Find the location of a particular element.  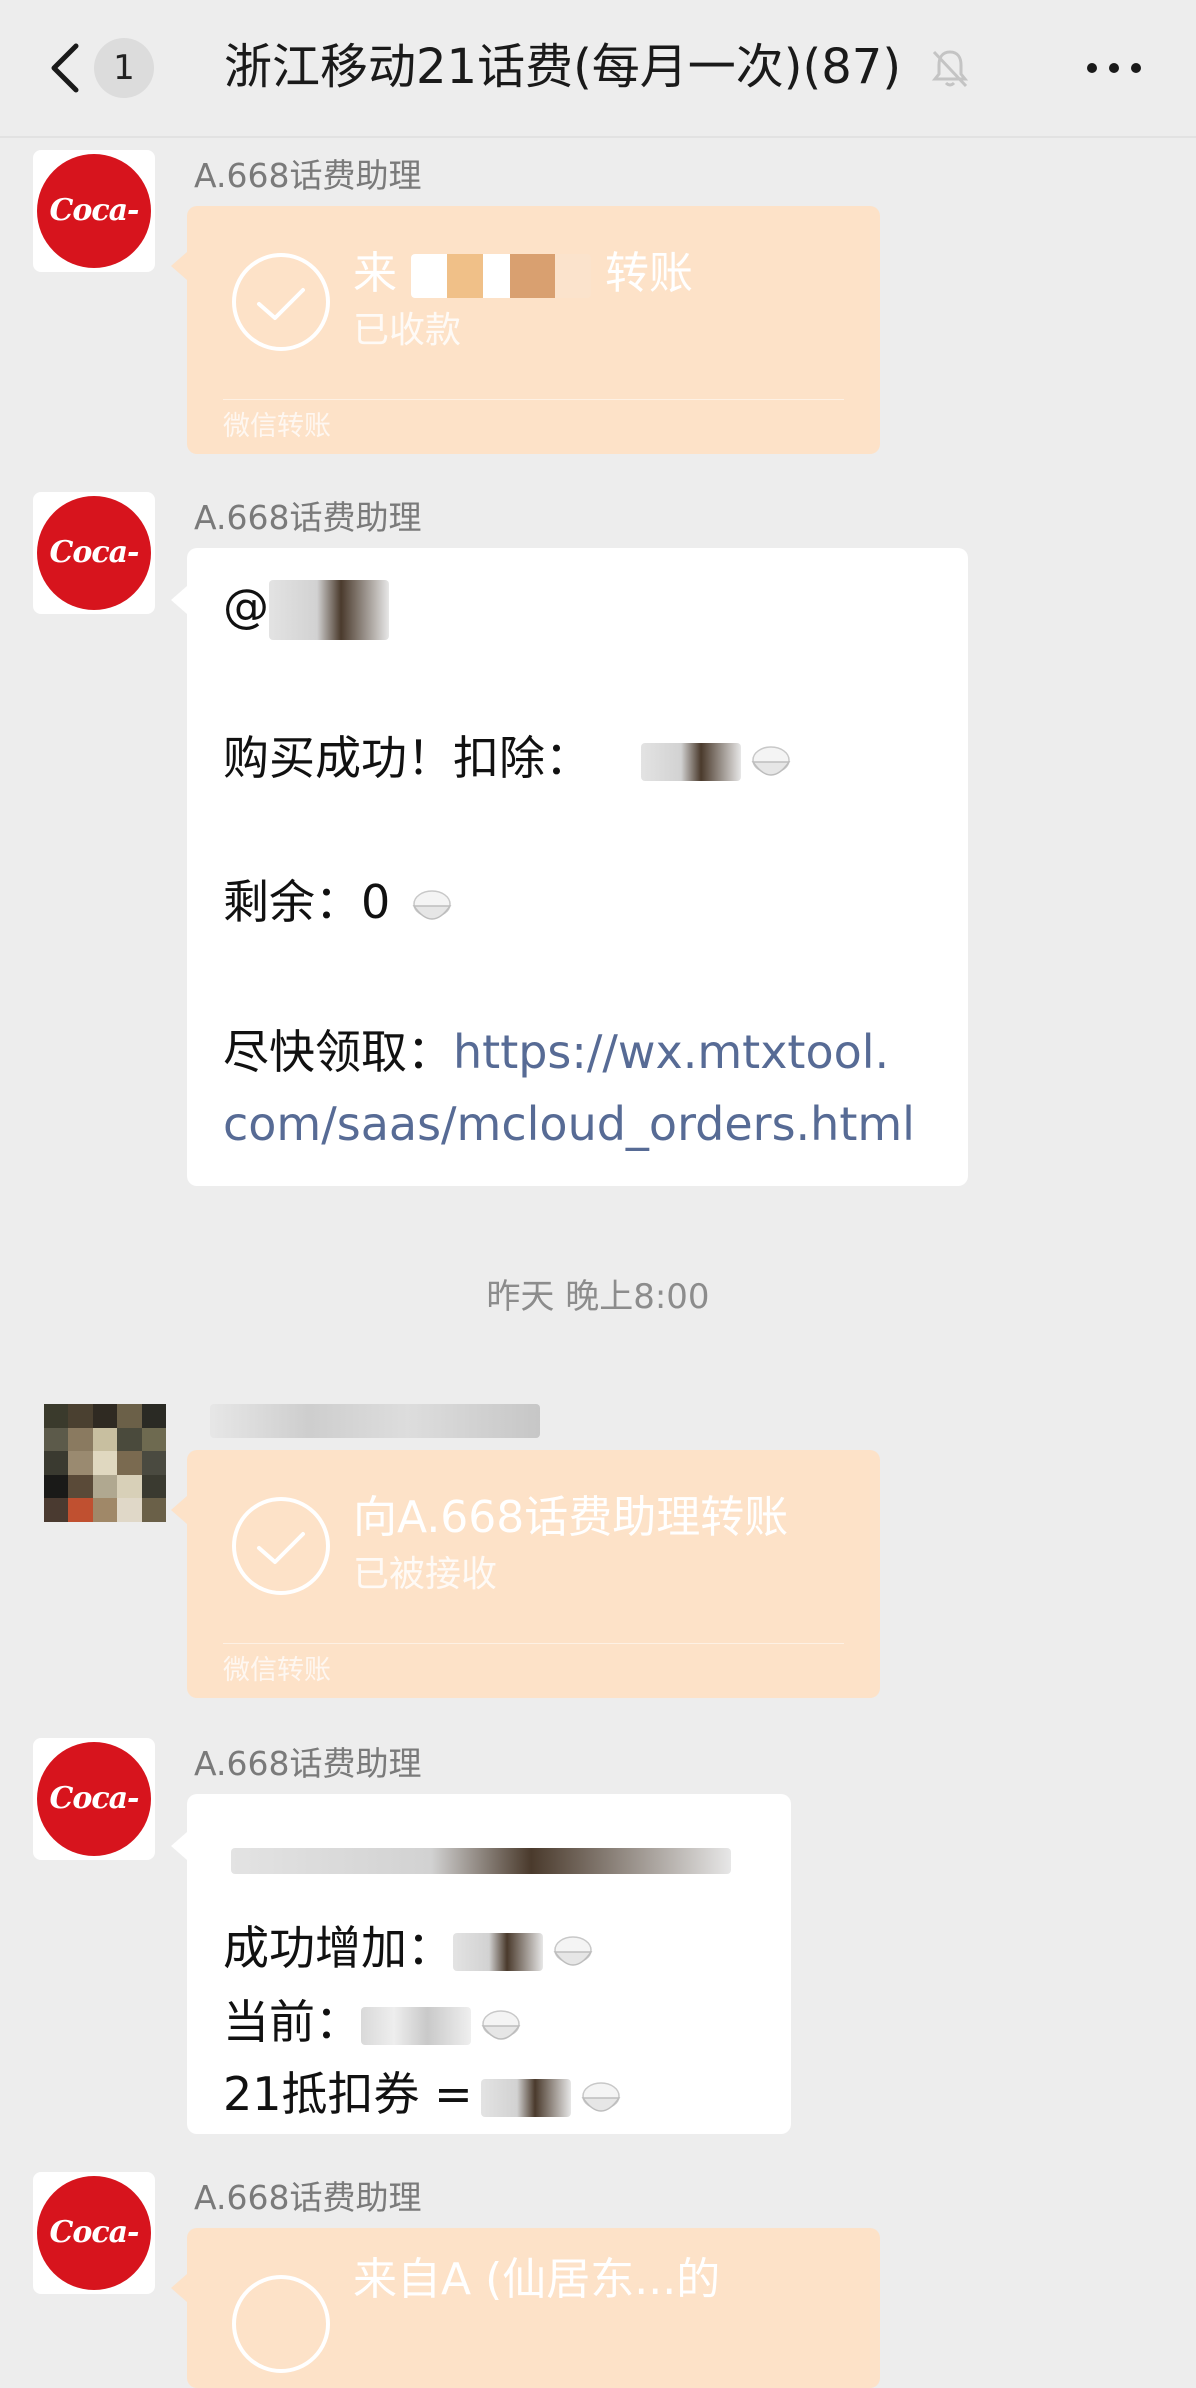

added-line: 成功增加： is located at coordinates (410, 1948).